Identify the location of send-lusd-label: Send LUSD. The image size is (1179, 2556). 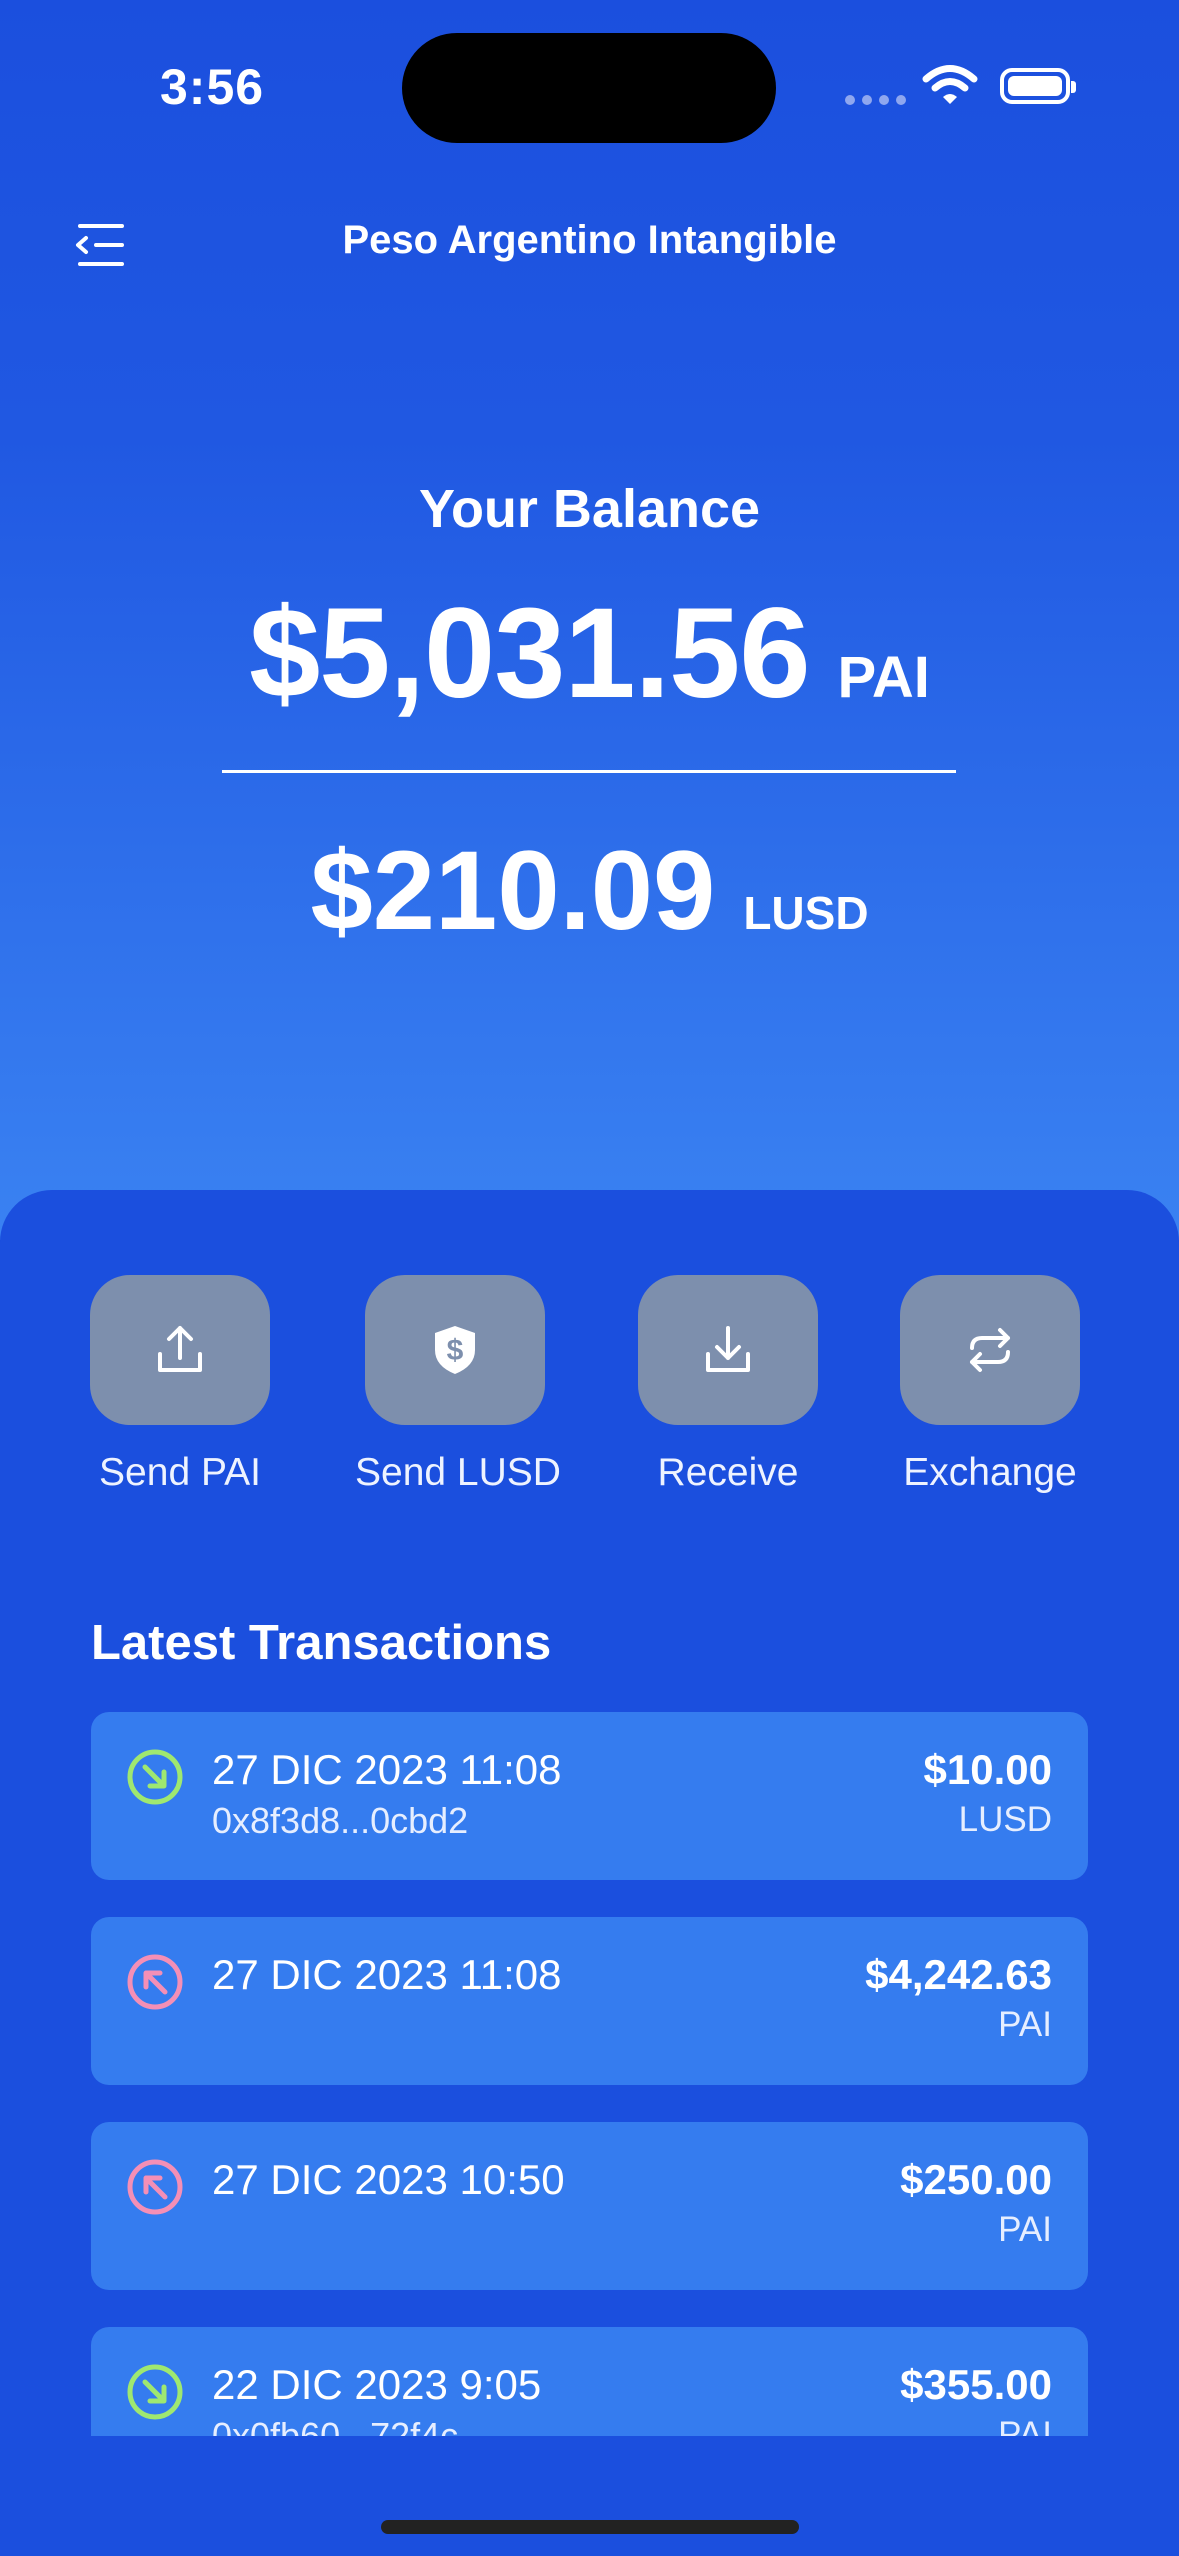
(458, 1472).